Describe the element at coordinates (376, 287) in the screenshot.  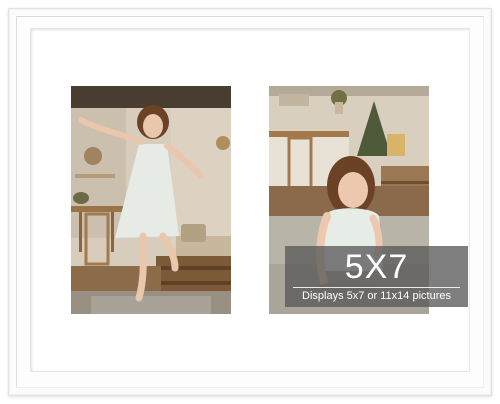
I see `badge-divider` at that location.